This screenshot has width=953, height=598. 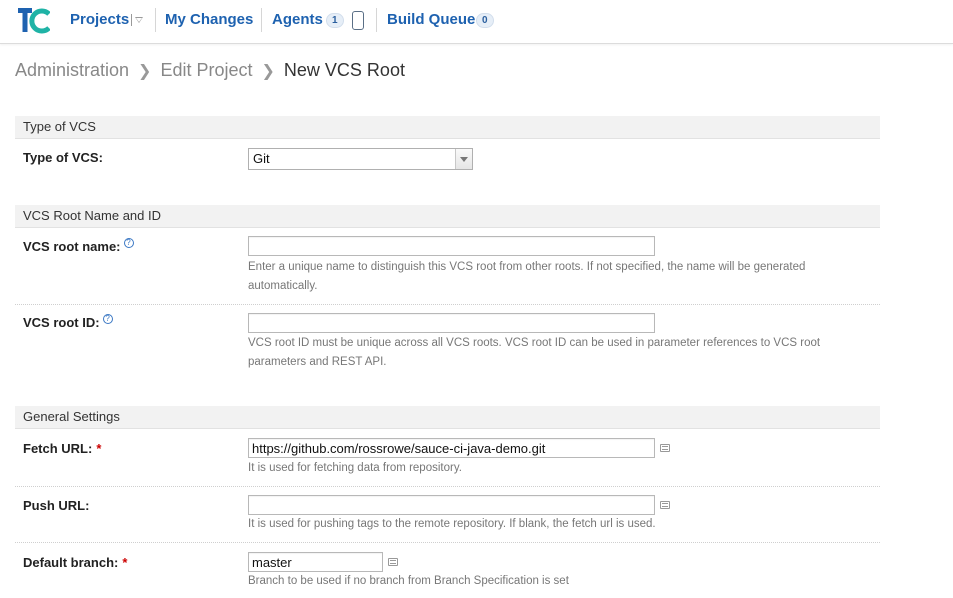 What do you see at coordinates (315, 562) in the screenshot?
I see `default-branch-input` at bounding box center [315, 562].